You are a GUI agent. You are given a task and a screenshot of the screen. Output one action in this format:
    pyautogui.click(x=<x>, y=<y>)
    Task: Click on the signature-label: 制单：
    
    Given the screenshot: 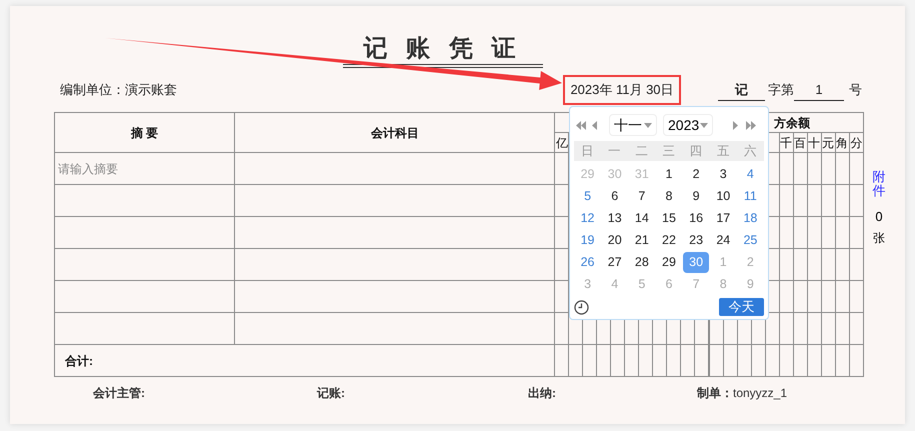 What is the action you would take?
    pyautogui.click(x=715, y=393)
    